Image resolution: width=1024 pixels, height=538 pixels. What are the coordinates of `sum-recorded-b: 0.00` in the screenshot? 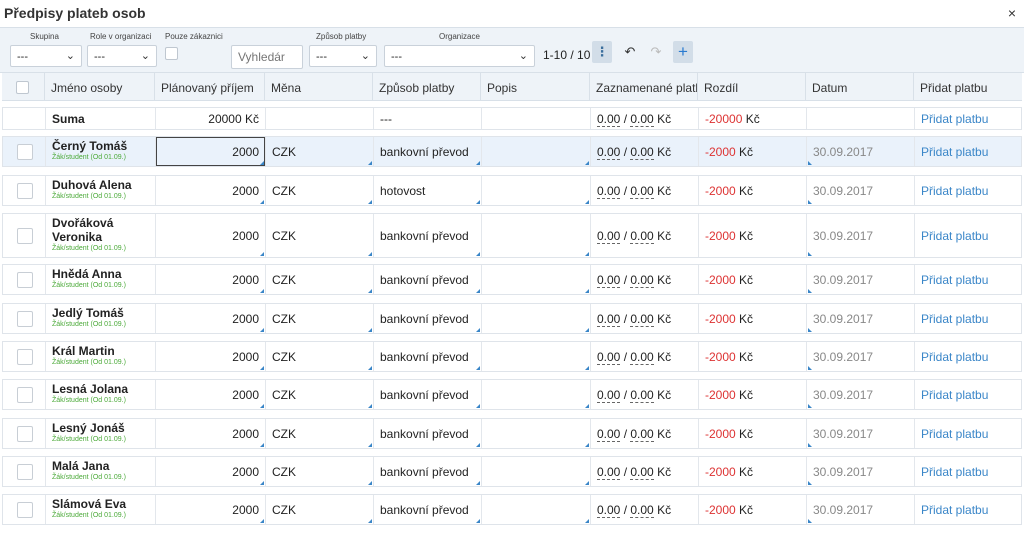 It's located at (642, 119).